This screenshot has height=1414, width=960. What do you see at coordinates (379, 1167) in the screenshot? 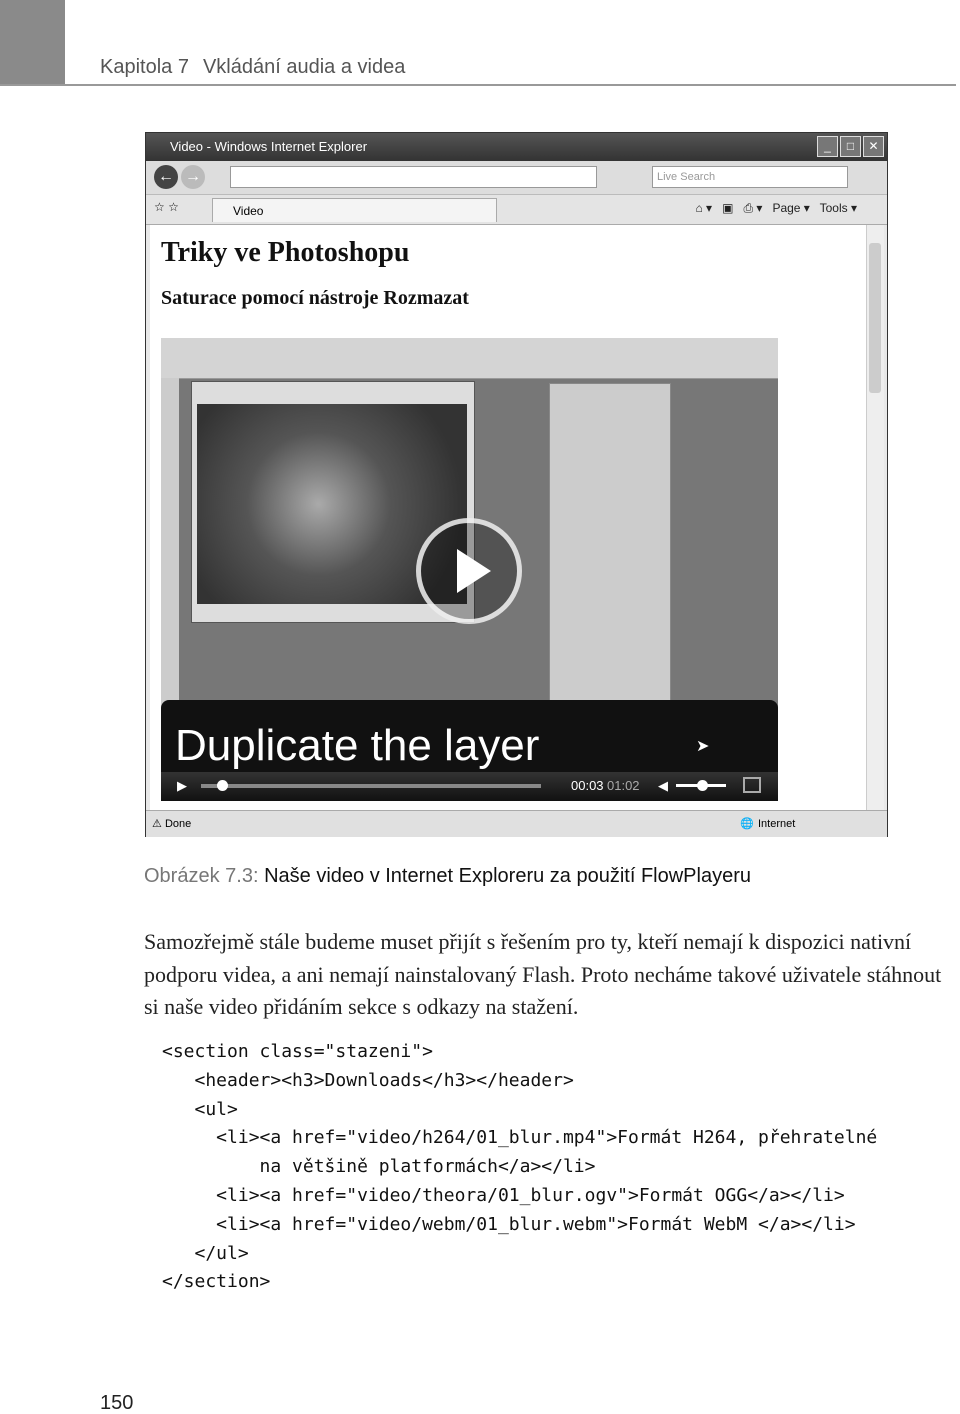
I see `code-line: na většině platformách</a></li>` at bounding box center [379, 1167].